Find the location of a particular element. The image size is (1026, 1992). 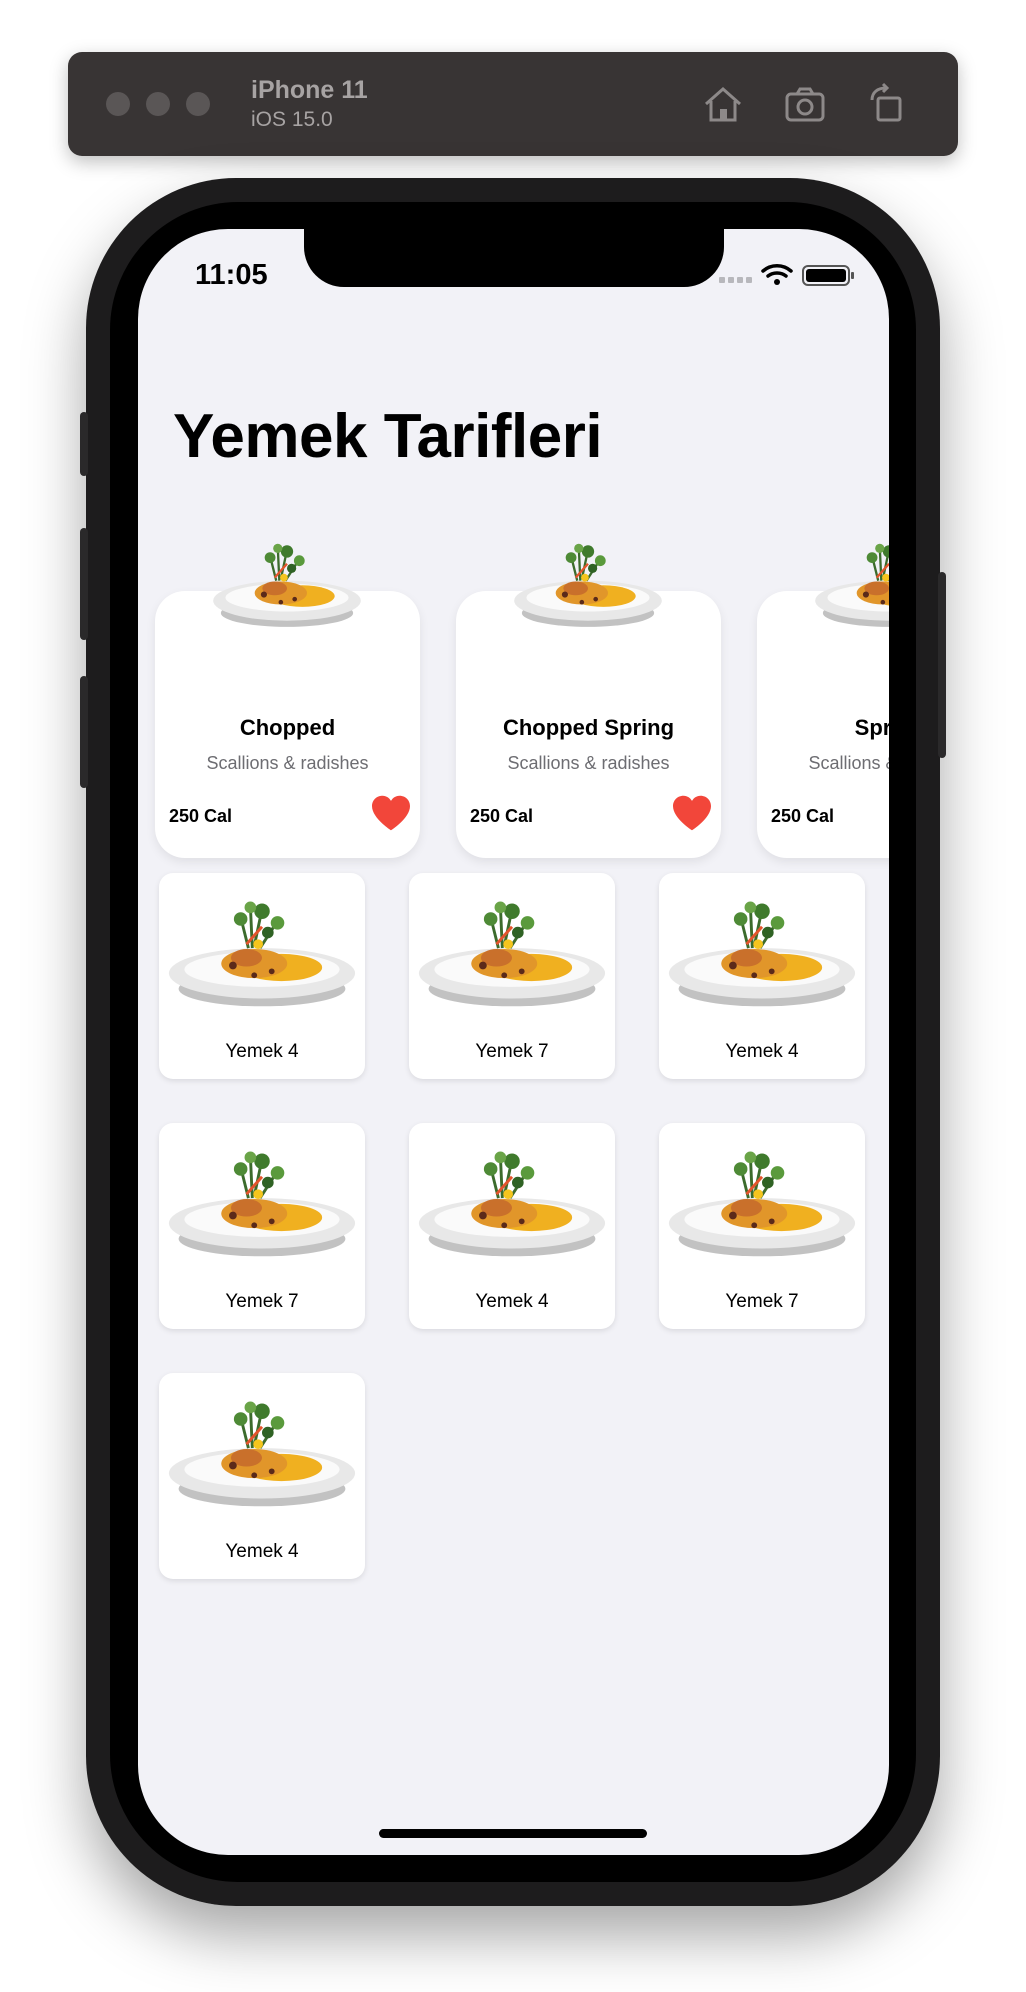

featured-card-title: Chopped is located at coordinates (287, 727).